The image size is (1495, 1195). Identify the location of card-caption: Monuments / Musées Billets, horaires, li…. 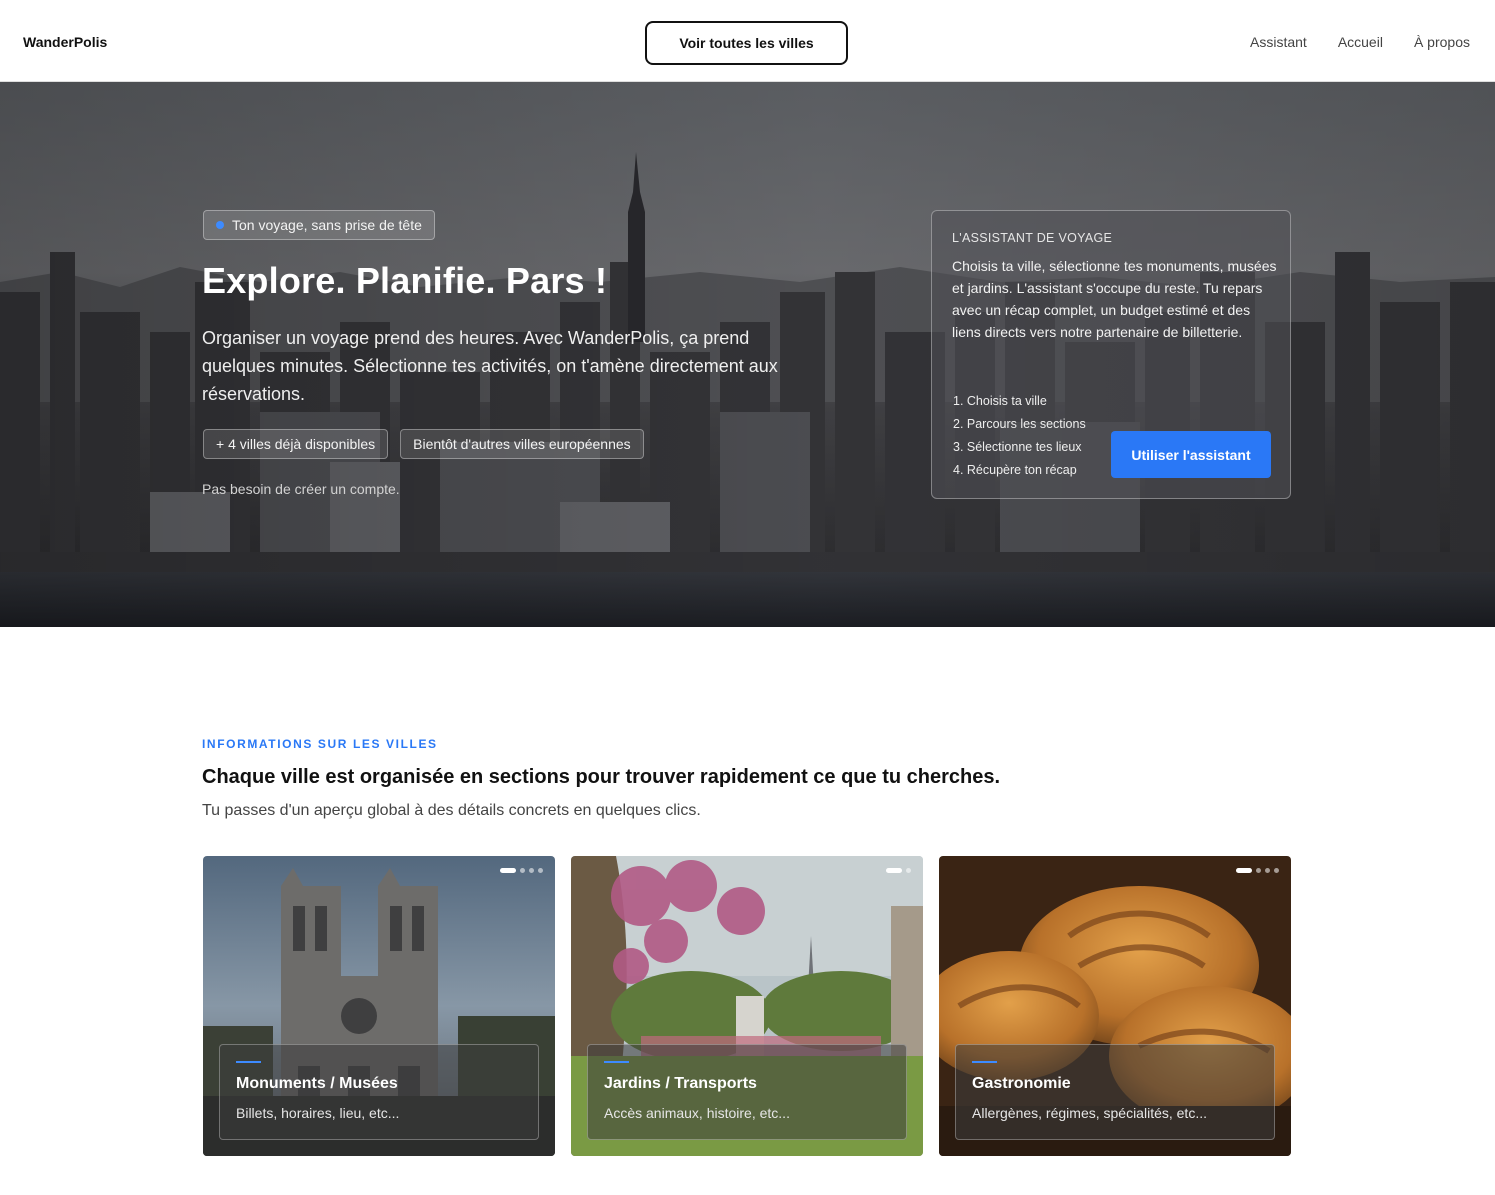
(379, 1092).